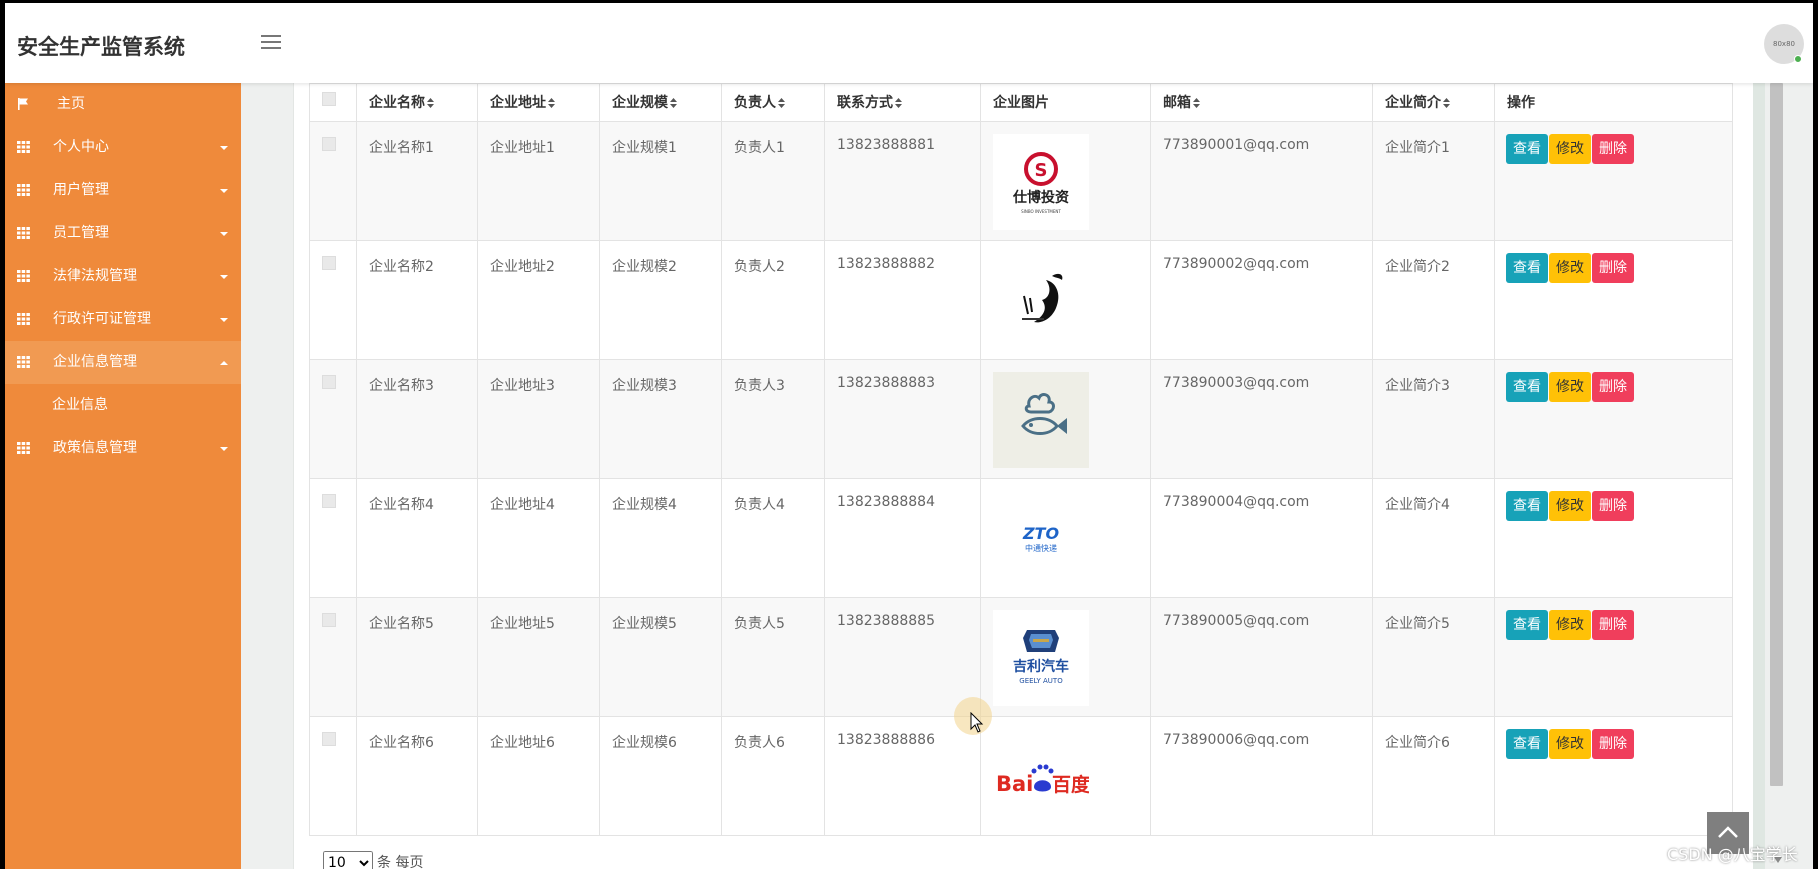  Describe the element at coordinates (1776, 434) in the screenshot. I see `vertical-scrollbar` at that location.